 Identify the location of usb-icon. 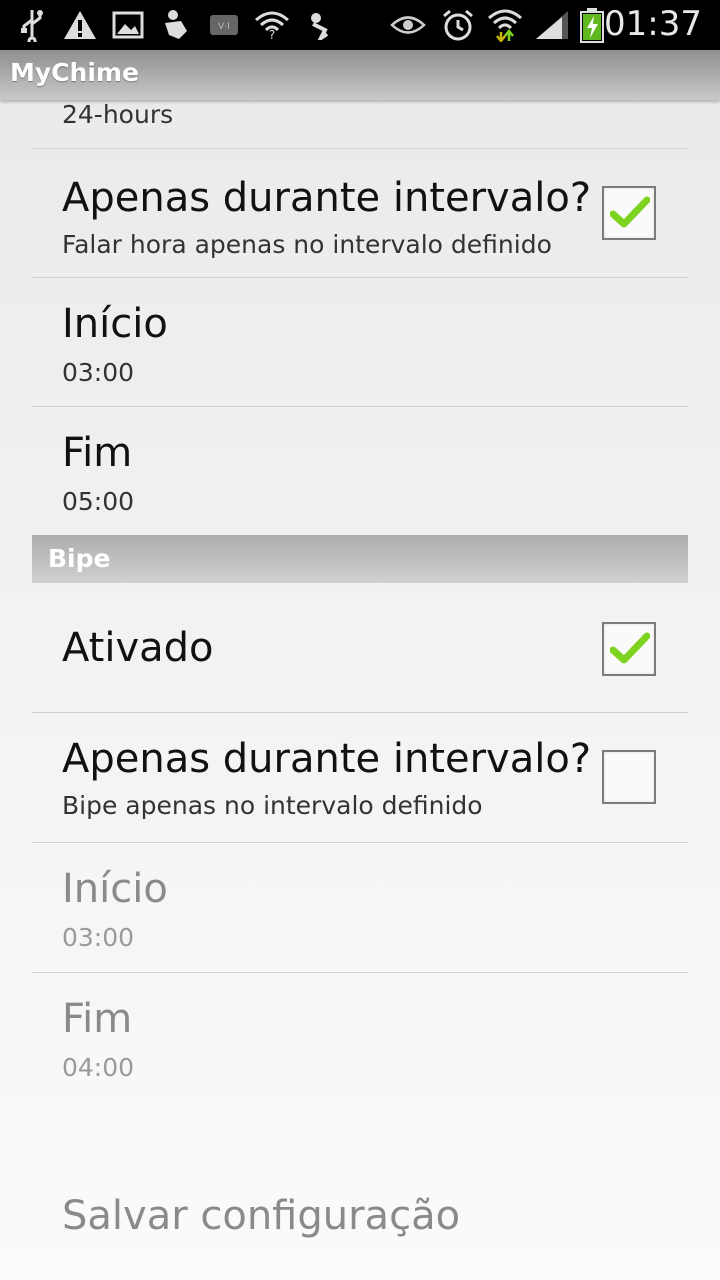
(32, 25).